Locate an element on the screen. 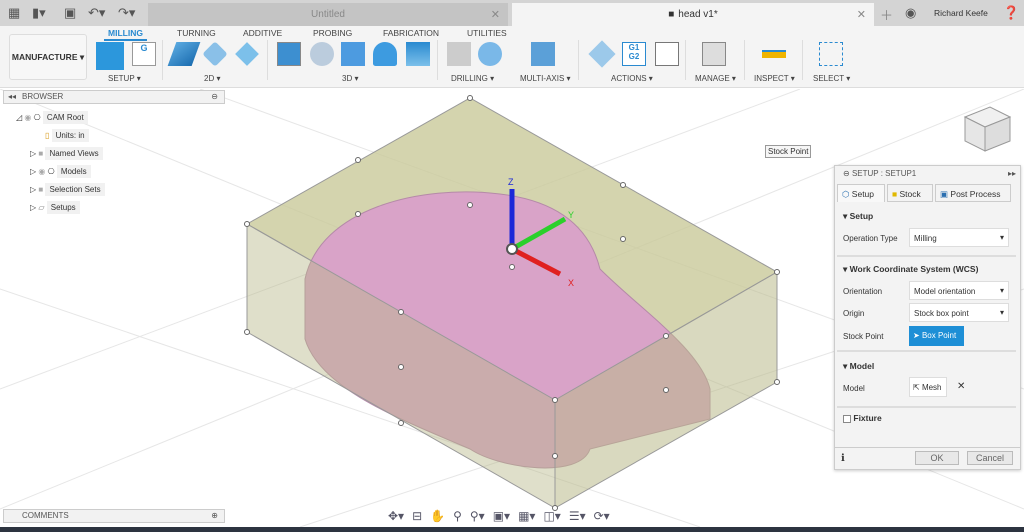 Image resolution: width=1024 pixels, height=532 pixels. zoom-icon: ⚲ is located at coordinates (457, 516).